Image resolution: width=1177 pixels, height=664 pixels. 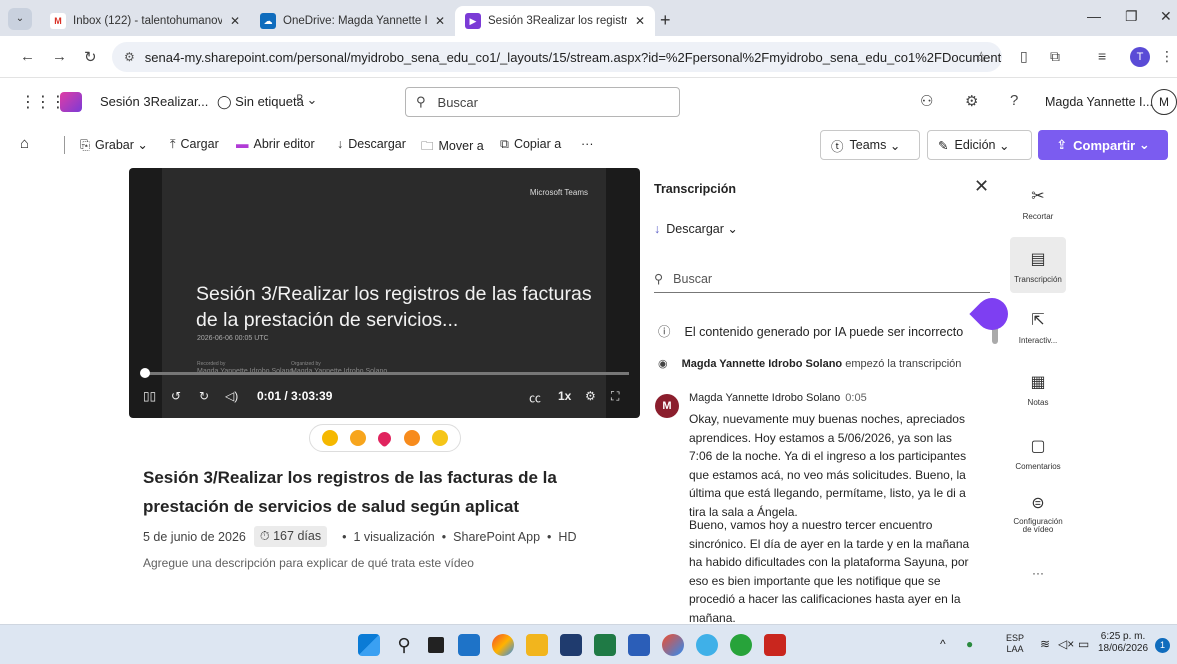 What do you see at coordinates (943, 644) in the screenshot?
I see `tray-chevron-icon: ^` at bounding box center [943, 644].